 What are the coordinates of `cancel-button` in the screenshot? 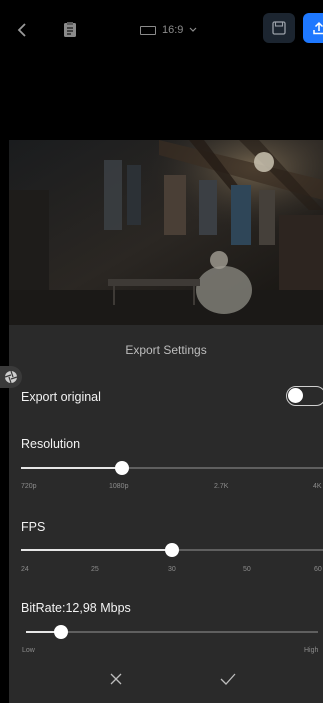 It's located at (116, 679).